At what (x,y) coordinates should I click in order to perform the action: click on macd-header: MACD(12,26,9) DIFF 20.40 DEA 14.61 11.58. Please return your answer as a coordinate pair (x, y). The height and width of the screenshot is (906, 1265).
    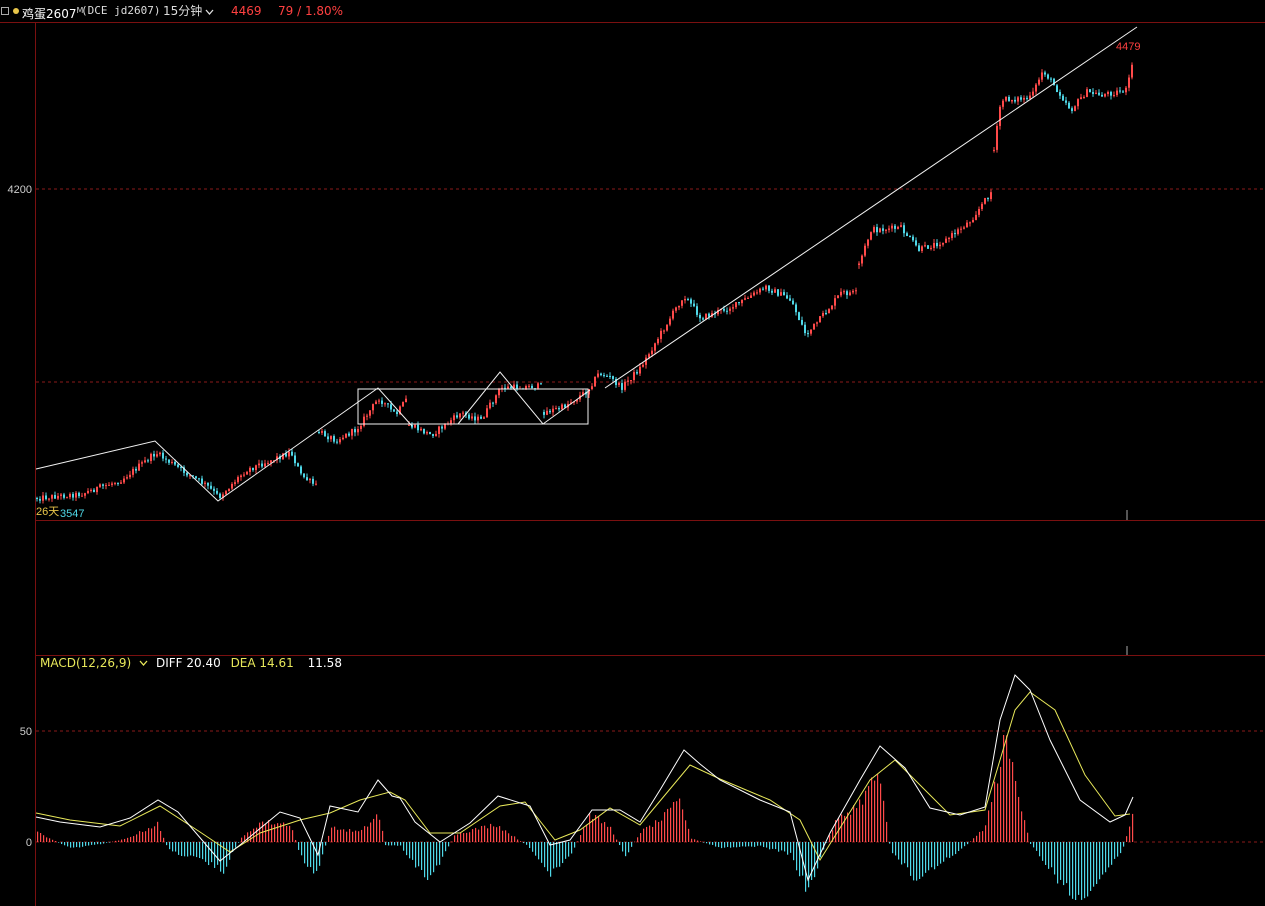
    Looking at the image, I should click on (194, 663).